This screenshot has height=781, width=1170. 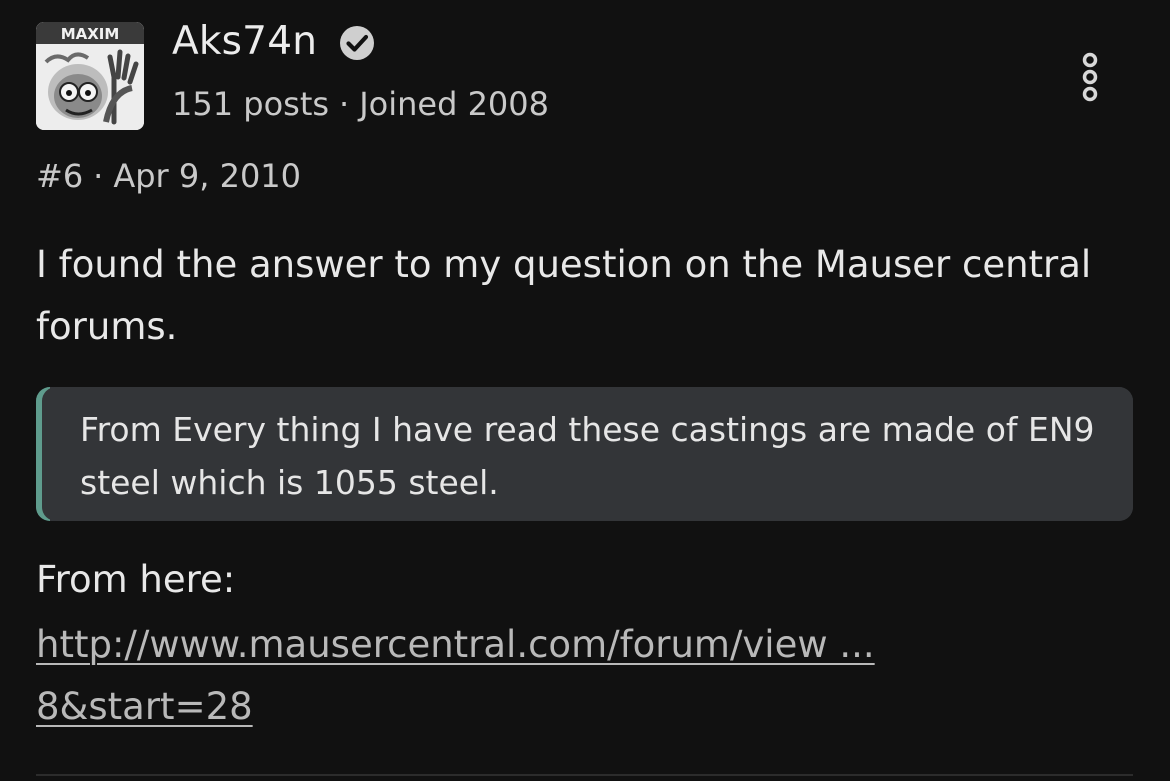 I want to click on user-meta: 151 posts · Joined 2008, so click(x=360, y=104).